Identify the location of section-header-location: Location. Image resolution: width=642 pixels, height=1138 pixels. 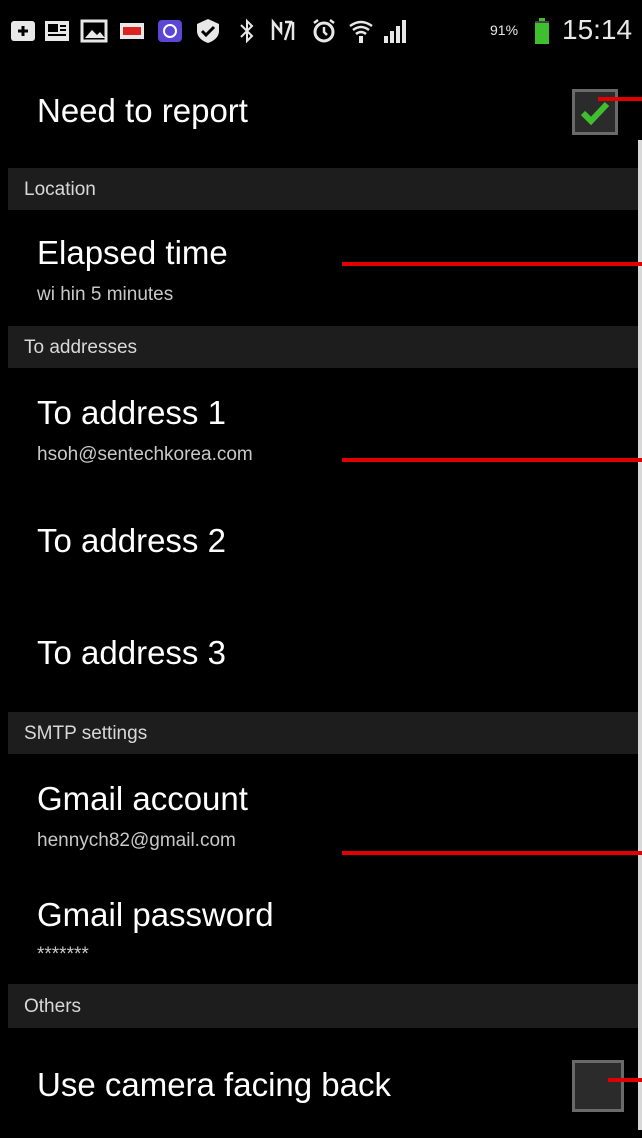
(323, 189).